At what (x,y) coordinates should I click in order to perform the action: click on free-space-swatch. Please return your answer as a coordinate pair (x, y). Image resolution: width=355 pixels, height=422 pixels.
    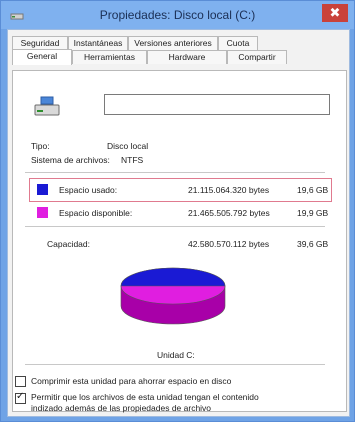
    Looking at the image, I should click on (42, 212).